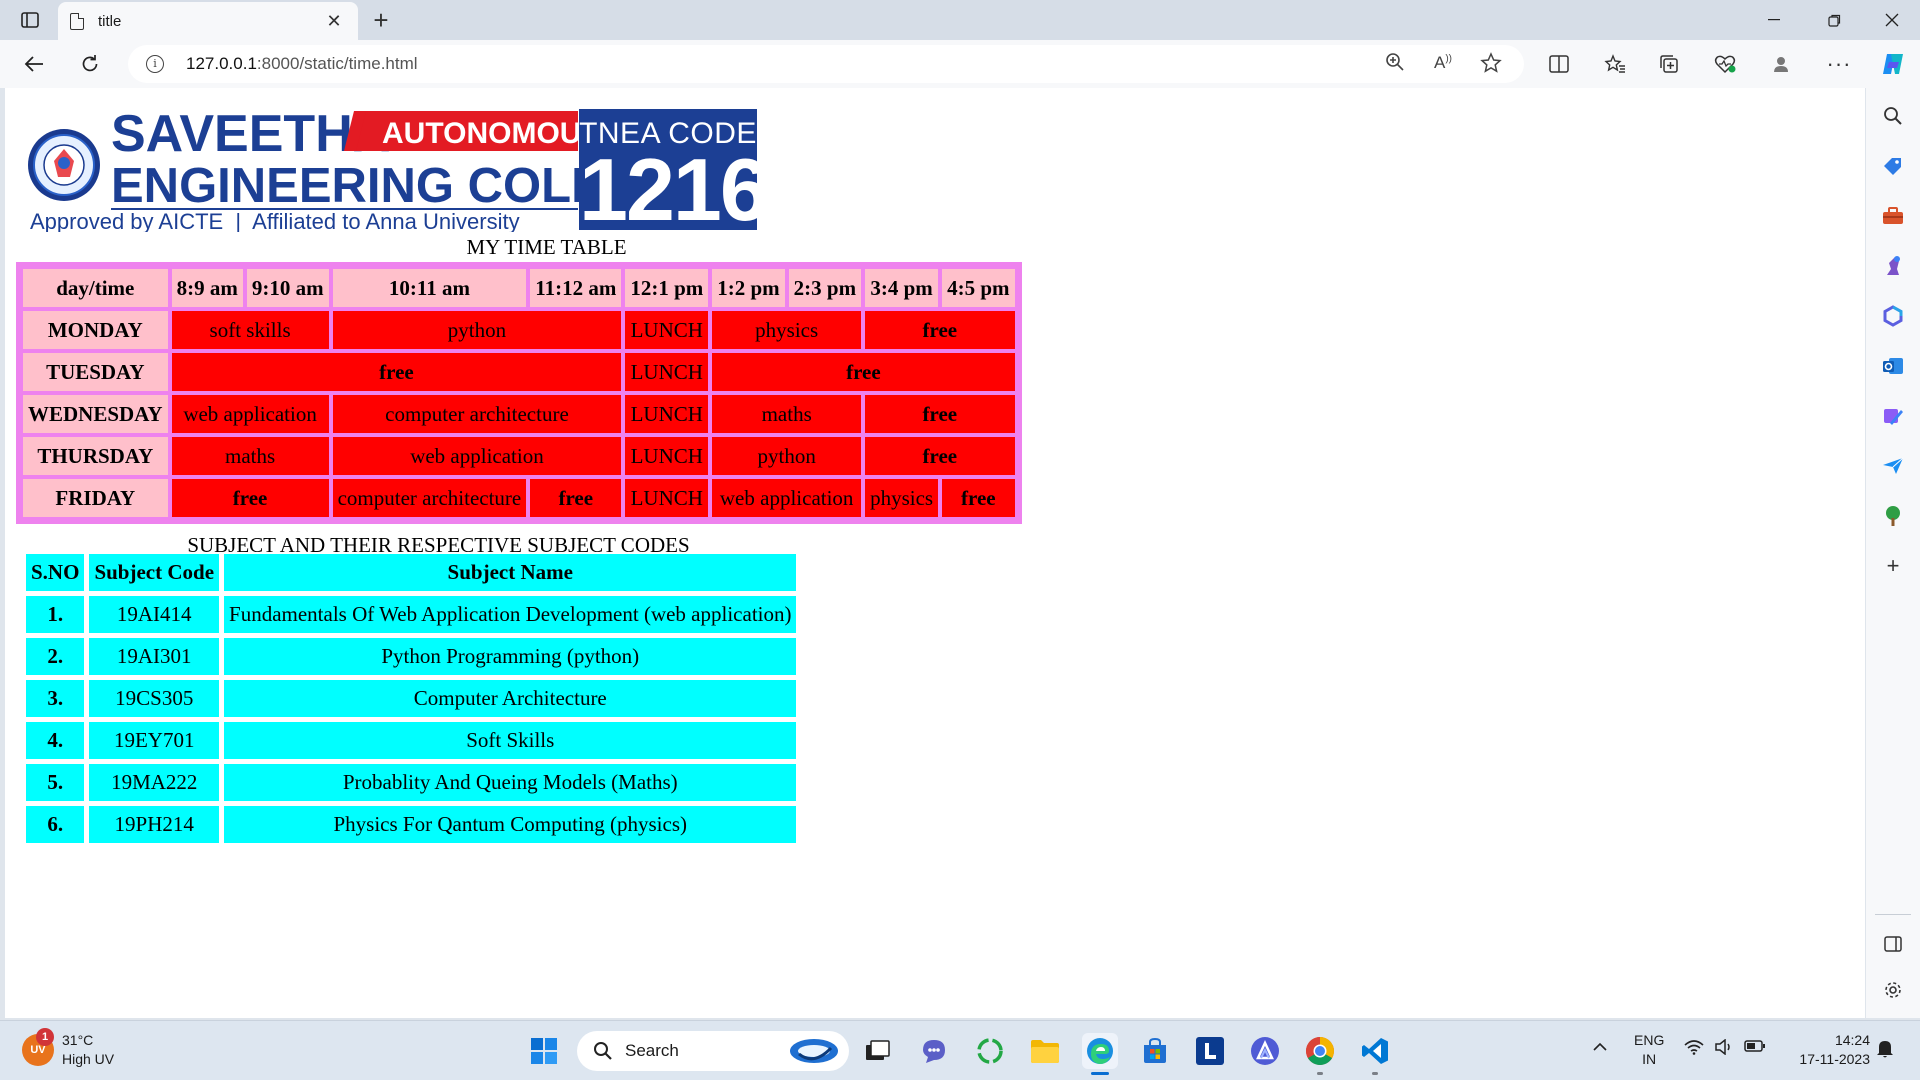 This screenshot has height=1080, width=1920. What do you see at coordinates (1893, 944) in the screenshot?
I see `sidebar-hide-button` at bounding box center [1893, 944].